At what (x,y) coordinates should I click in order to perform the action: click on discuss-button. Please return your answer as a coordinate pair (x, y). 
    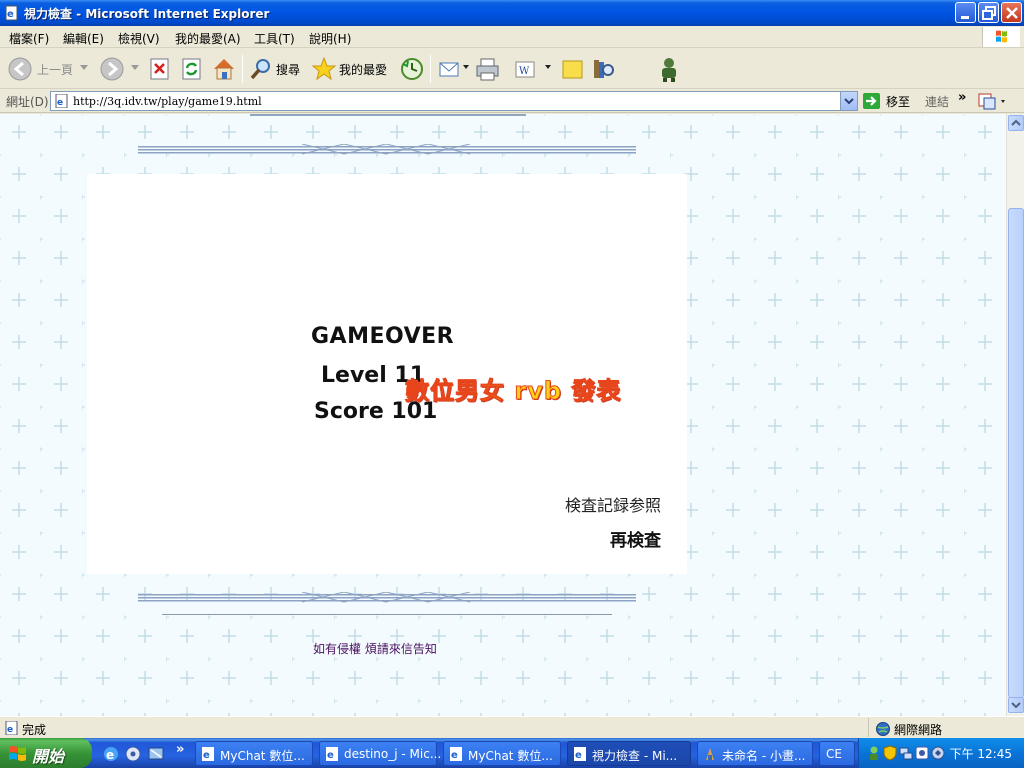
    Looking at the image, I should click on (573, 69).